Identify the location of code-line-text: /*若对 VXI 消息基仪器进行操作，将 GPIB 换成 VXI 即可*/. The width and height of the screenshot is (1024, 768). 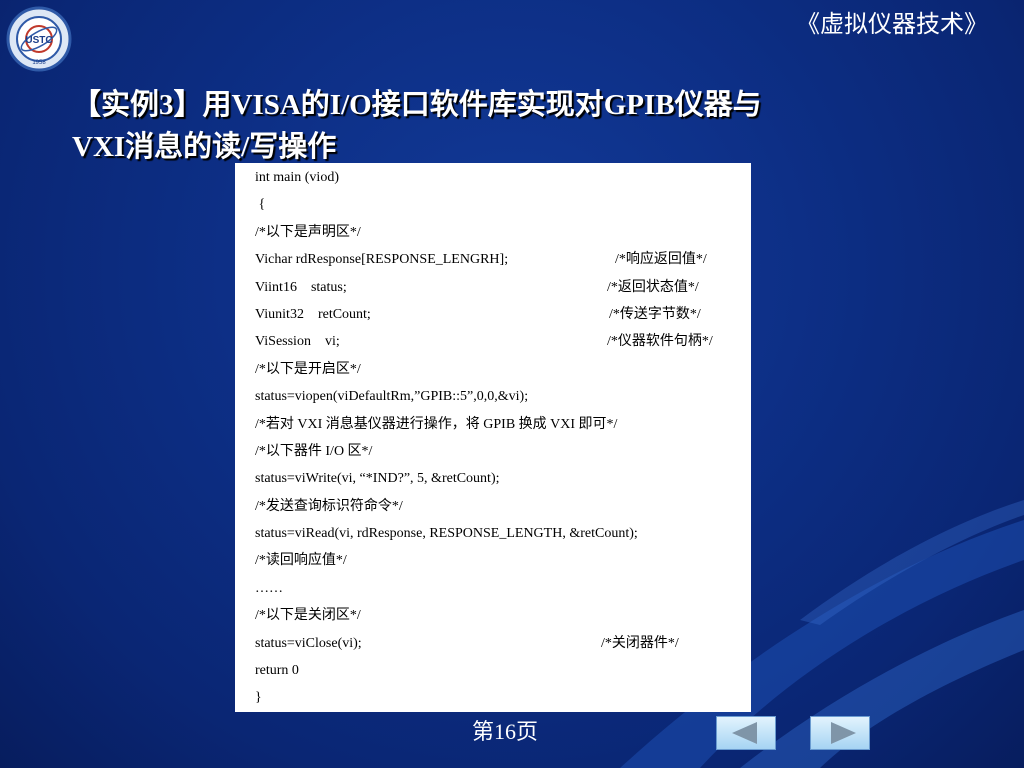
(436, 424).